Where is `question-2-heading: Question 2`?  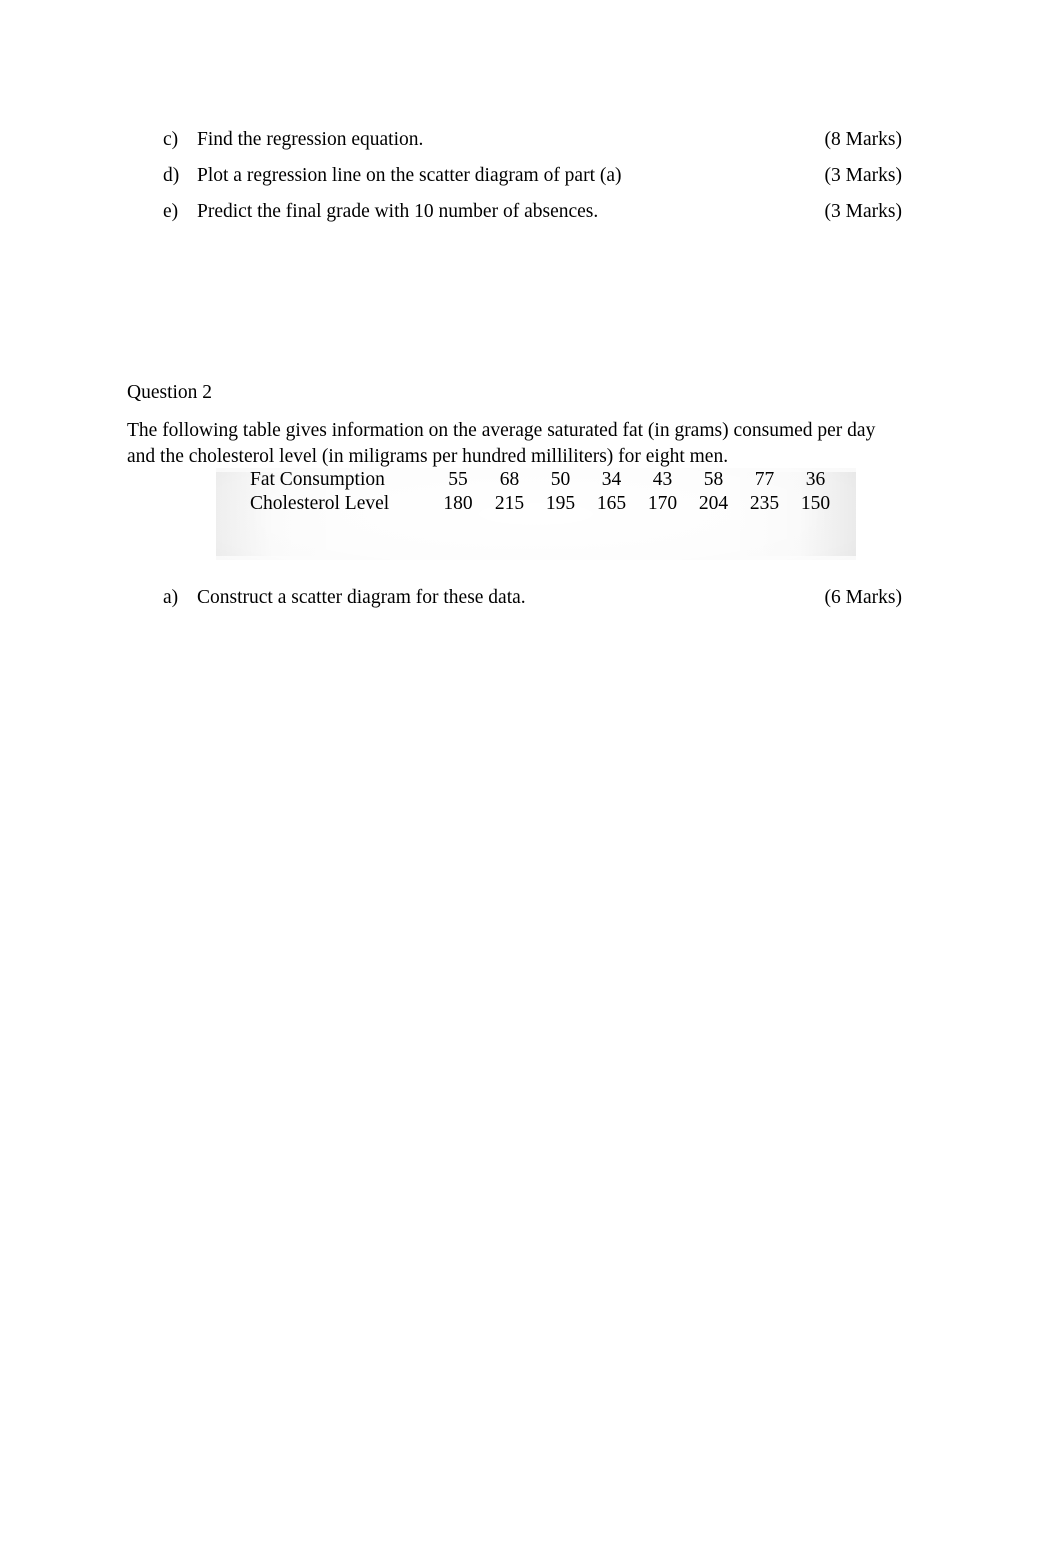
question-2-heading: Question 2 is located at coordinates (170, 392).